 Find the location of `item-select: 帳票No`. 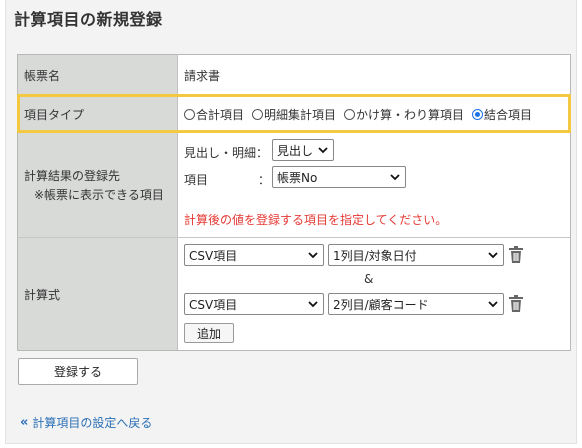

item-select: 帳票No is located at coordinates (339, 177).